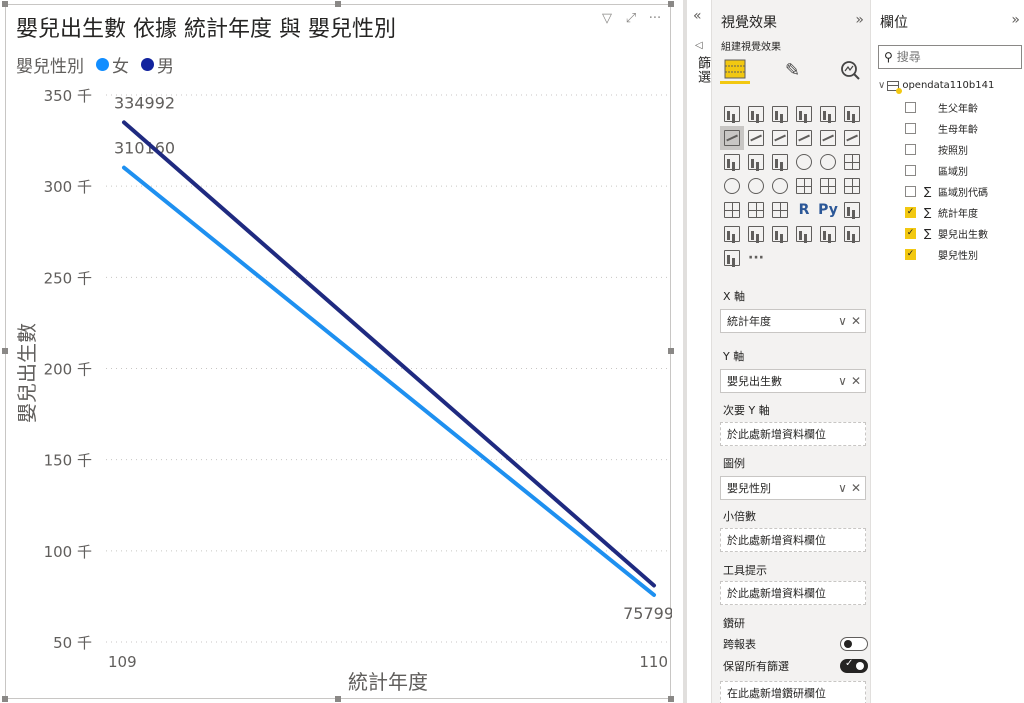 The height and width of the screenshot is (703, 1024). I want to click on field-row: 生母年齡, so click(964, 128).